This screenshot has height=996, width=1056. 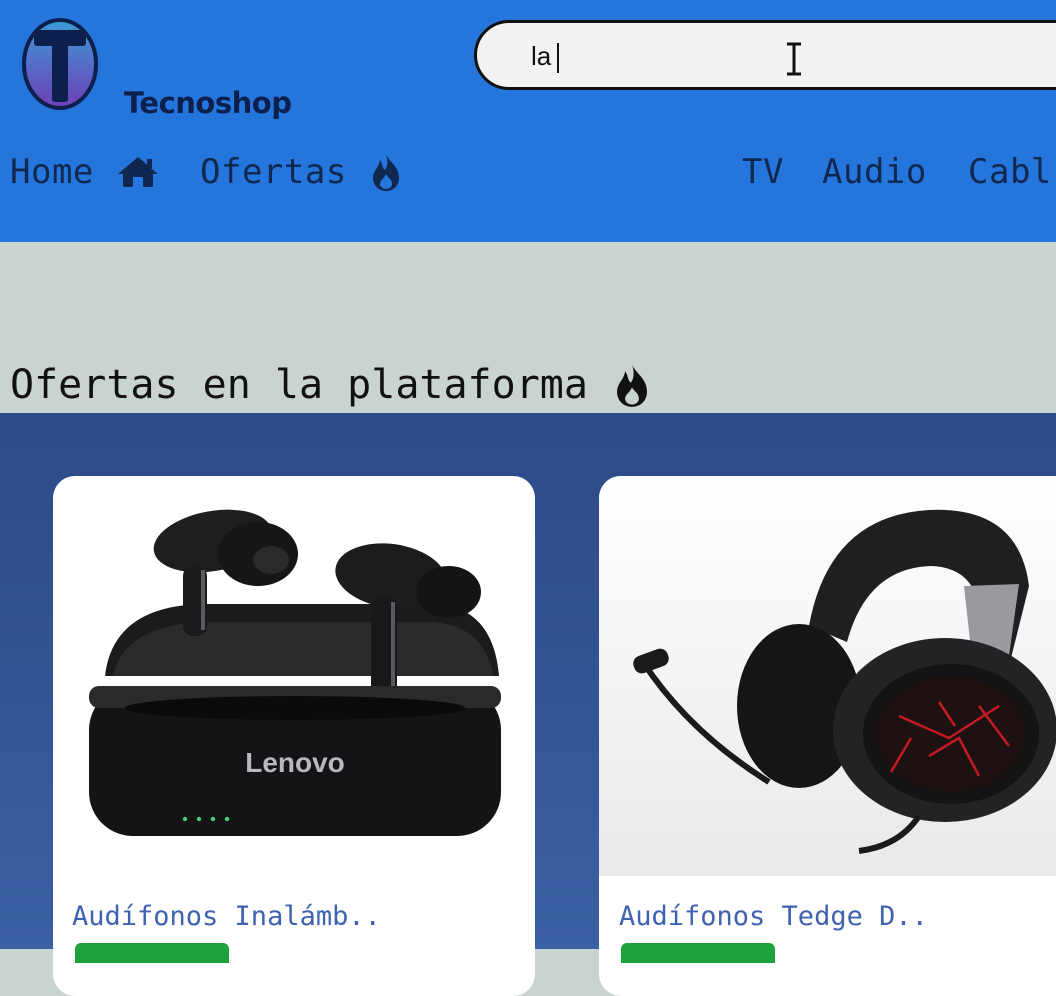 I want to click on section-title: Ofertas en la plataforma, so click(x=331, y=385).